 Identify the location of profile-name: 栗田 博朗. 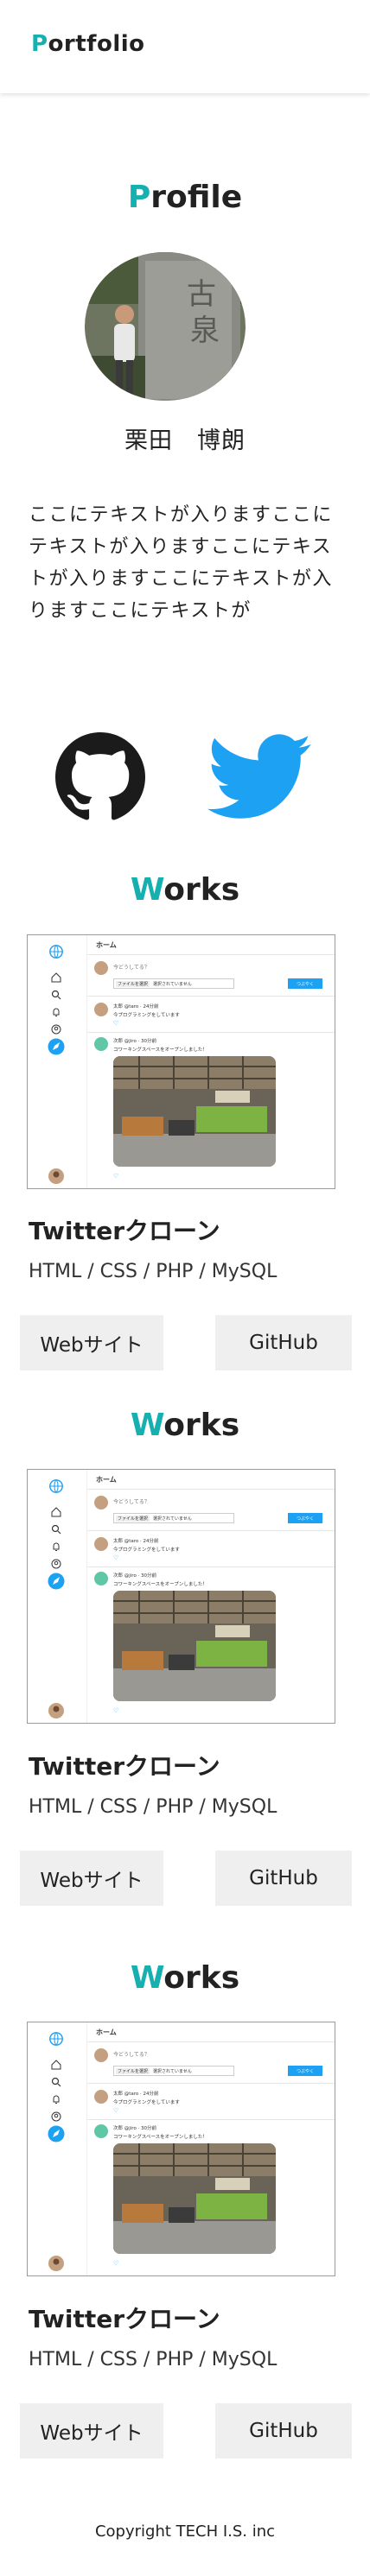
(185, 440).